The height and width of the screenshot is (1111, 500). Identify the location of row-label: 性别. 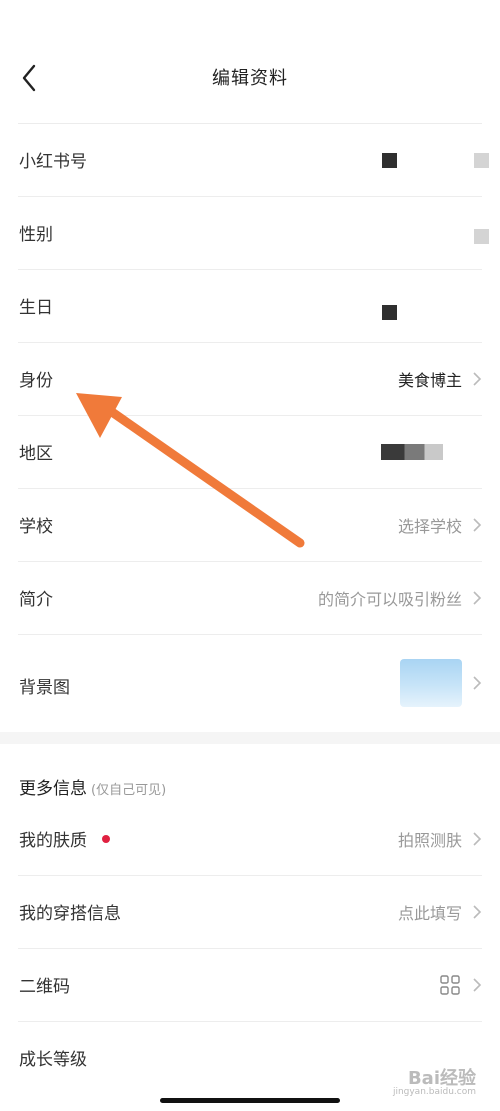
(36, 235).